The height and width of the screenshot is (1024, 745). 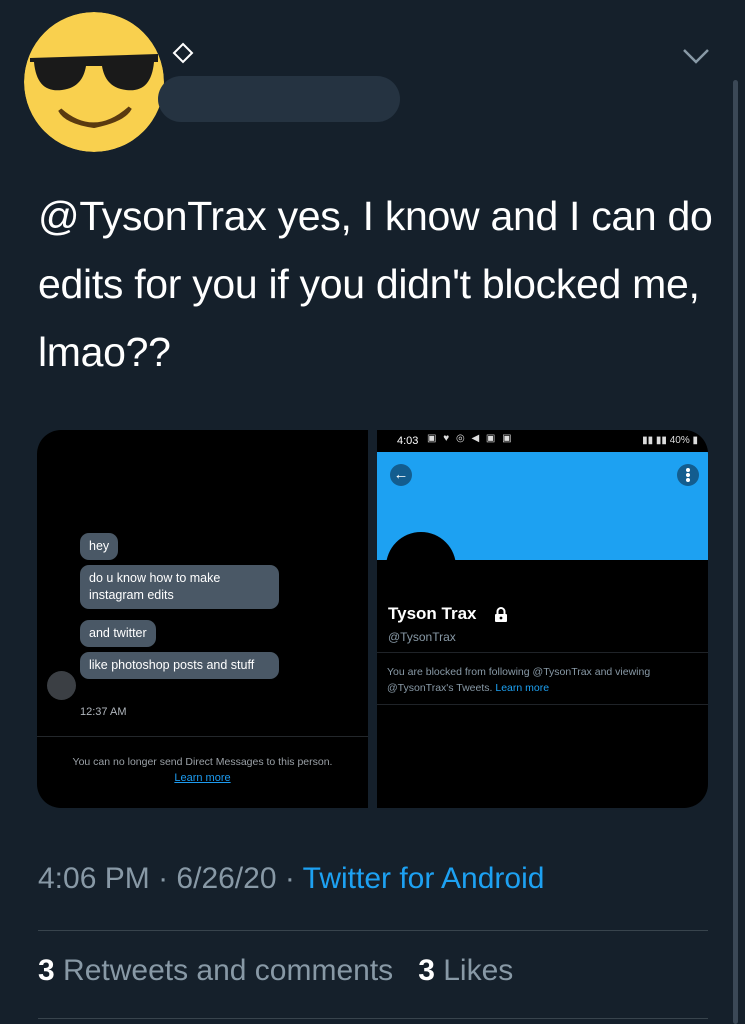 I want to click on dm-learn-more-link: Learn more, so click(x=202, y=778).